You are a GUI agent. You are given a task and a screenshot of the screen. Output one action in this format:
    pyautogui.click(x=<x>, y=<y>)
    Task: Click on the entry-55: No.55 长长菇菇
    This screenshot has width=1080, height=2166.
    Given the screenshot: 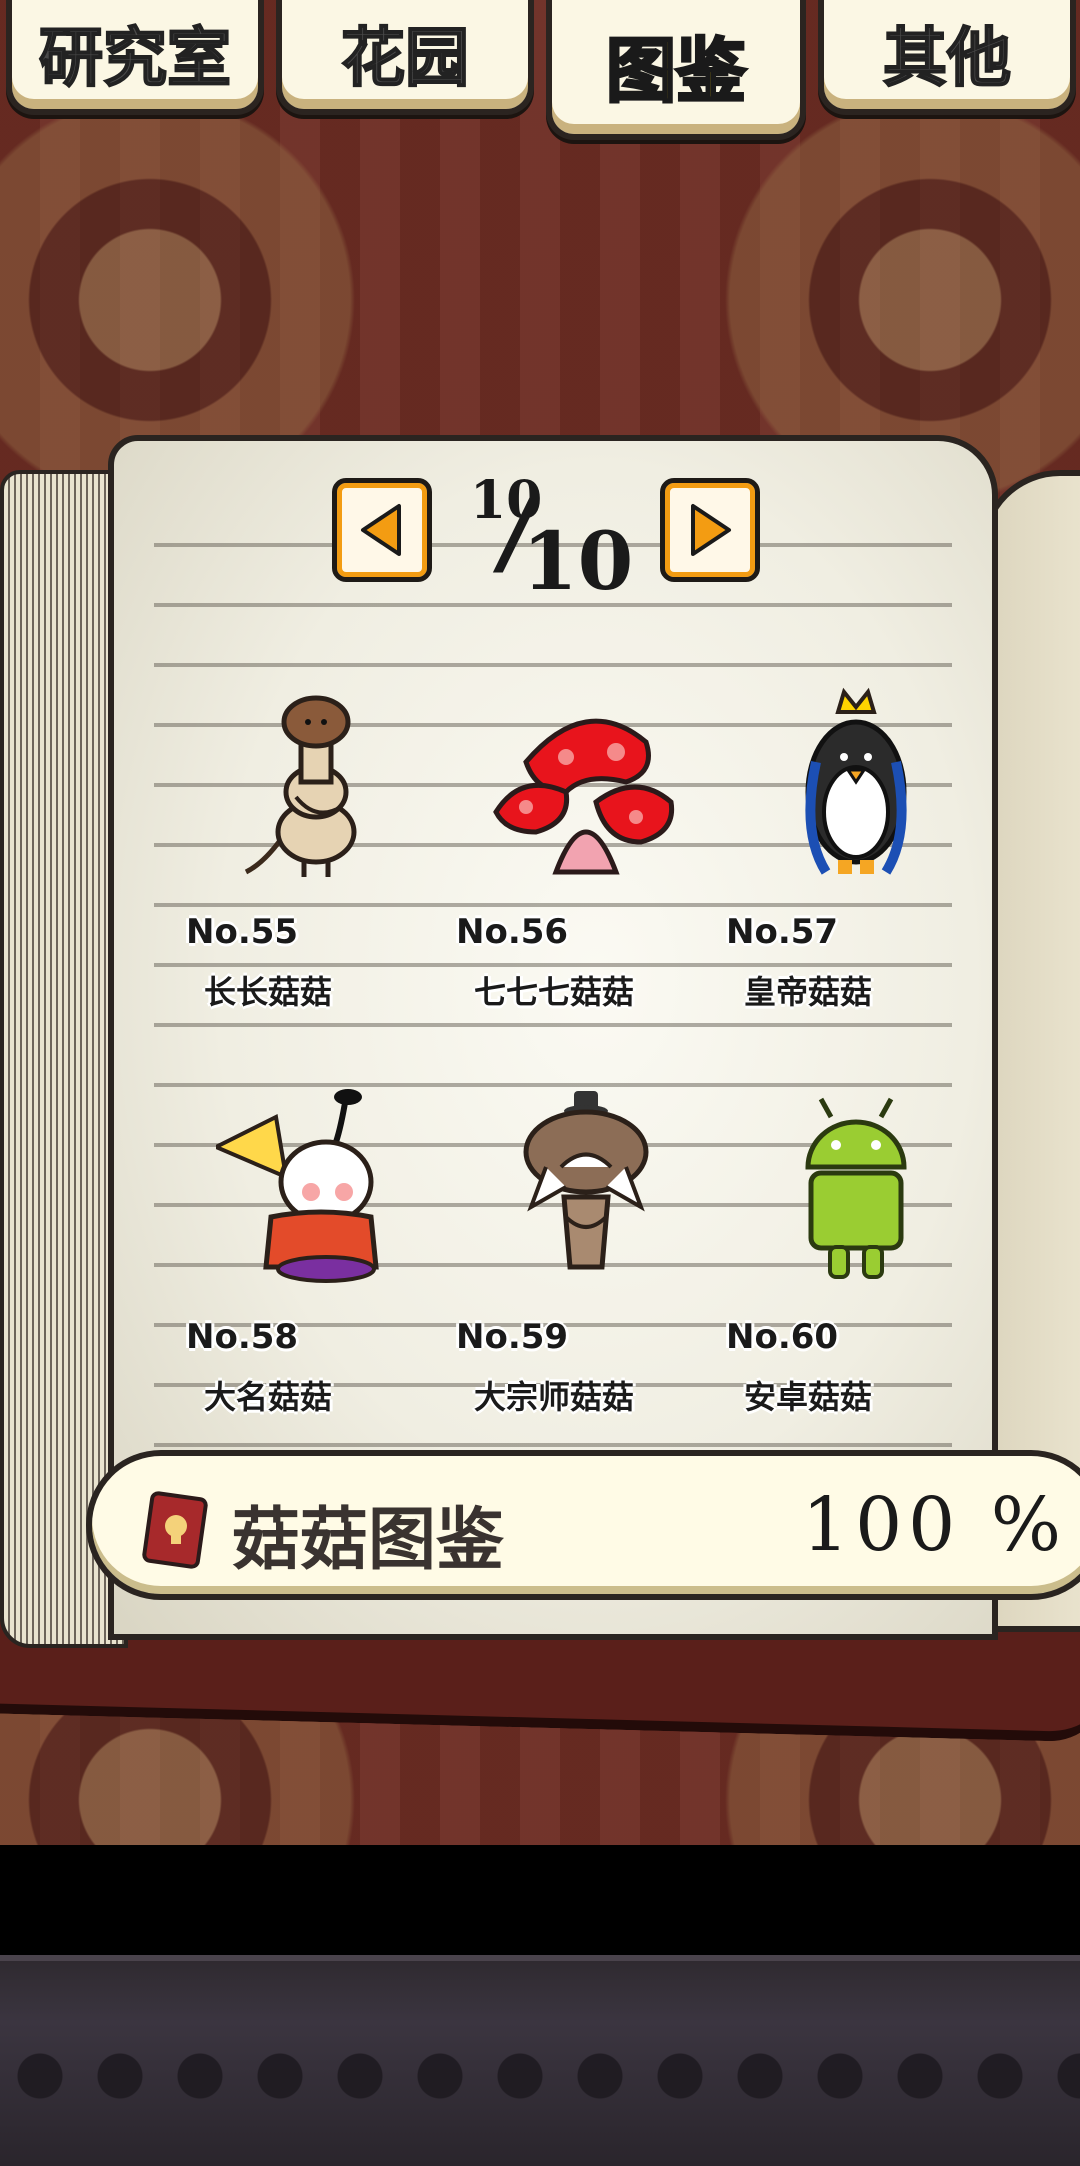 What is the action you would take?
    pyautogui.click(x=316, y=846)
    